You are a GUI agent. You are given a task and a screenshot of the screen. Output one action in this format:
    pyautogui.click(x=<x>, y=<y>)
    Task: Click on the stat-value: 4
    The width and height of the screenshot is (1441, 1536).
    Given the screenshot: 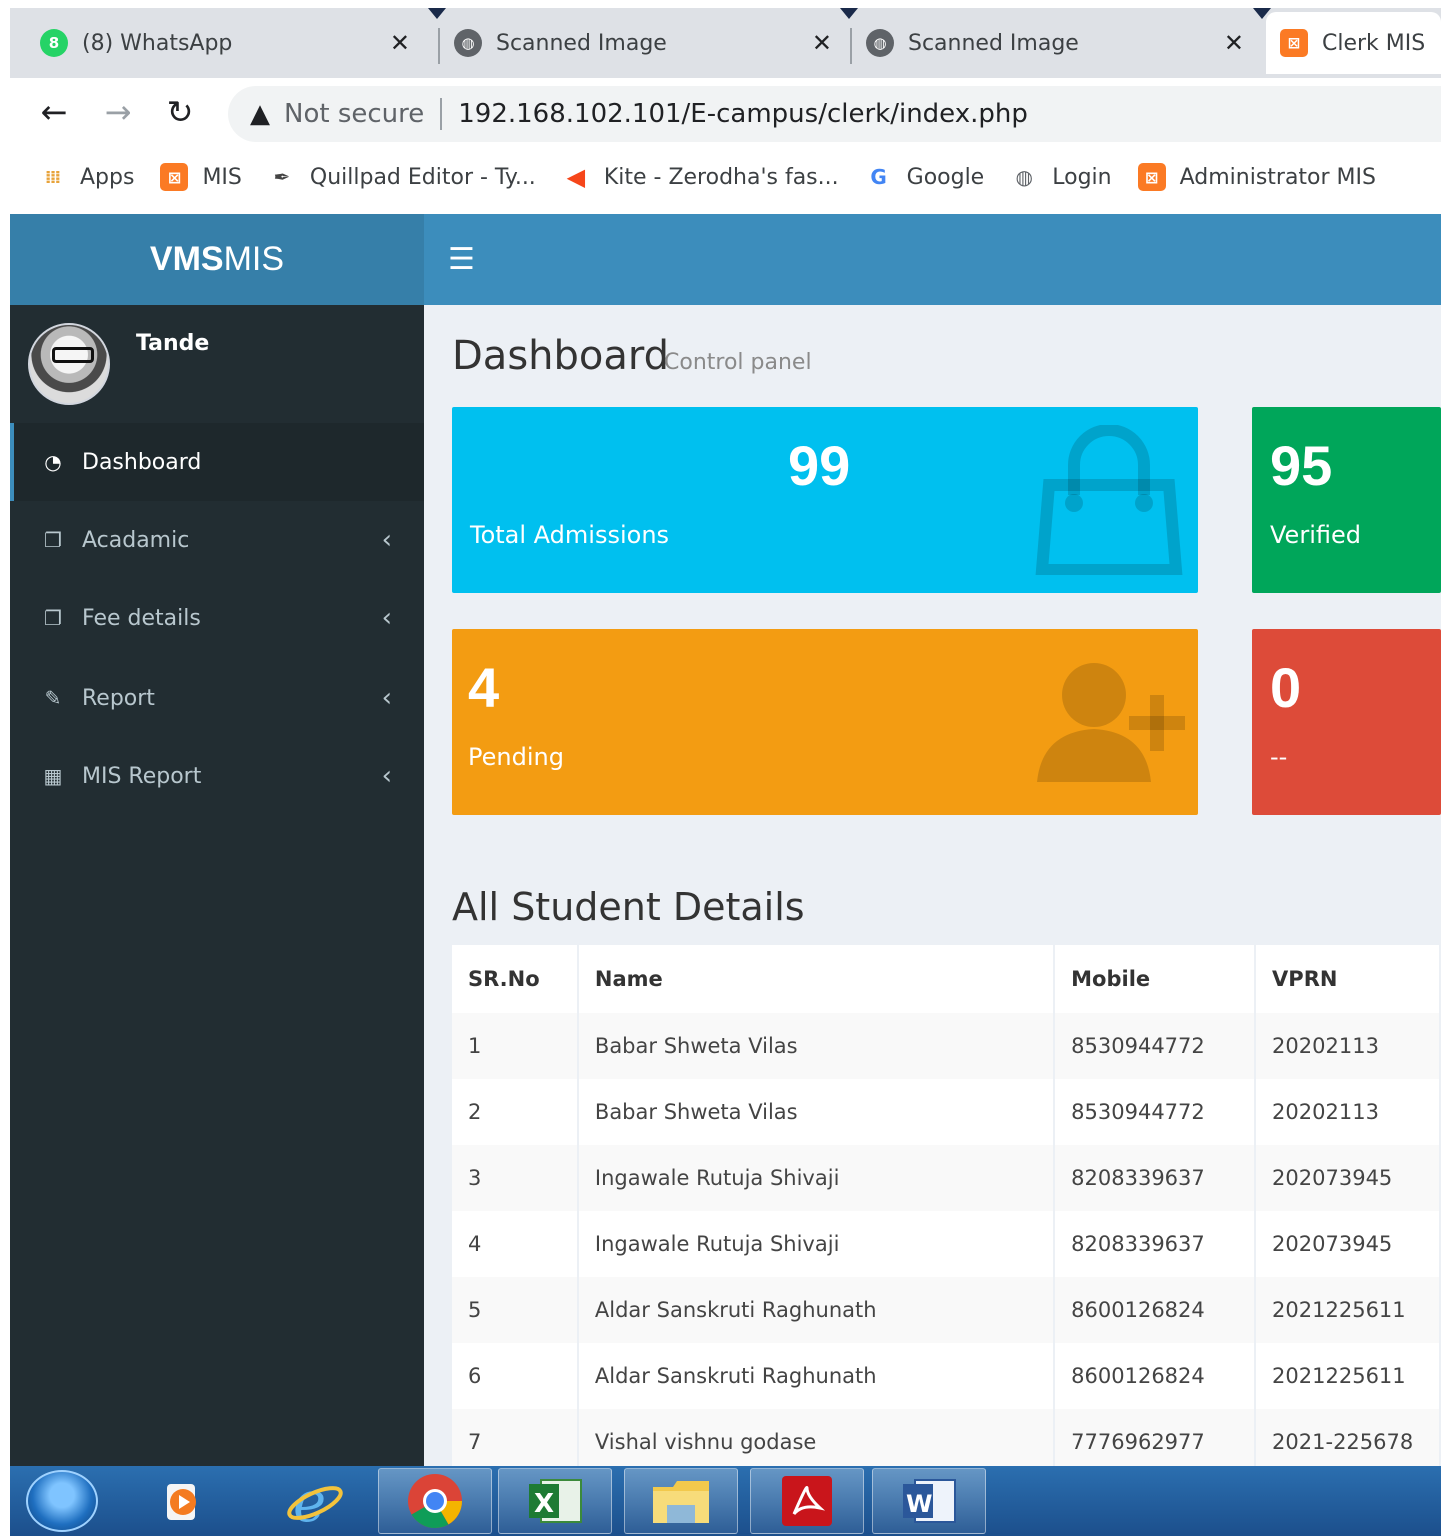 What is the action you would take?
    pyautogui.click(x=484, y=687)
    